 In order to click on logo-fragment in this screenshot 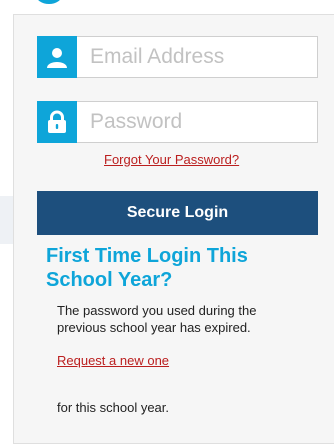, I will do `click(49, 2)`.